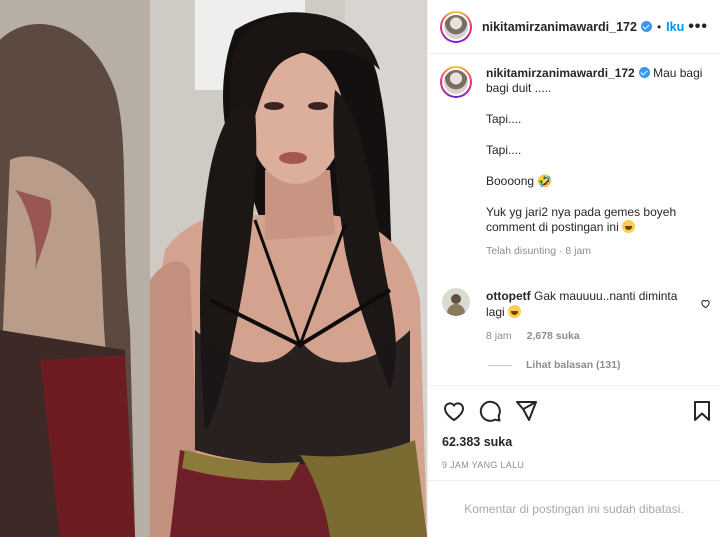 This screenshot has width=719, height=537. Describe the element at coordinates (499, 336) in the screenshot. I see `comment-time: 8 jam` at that location.